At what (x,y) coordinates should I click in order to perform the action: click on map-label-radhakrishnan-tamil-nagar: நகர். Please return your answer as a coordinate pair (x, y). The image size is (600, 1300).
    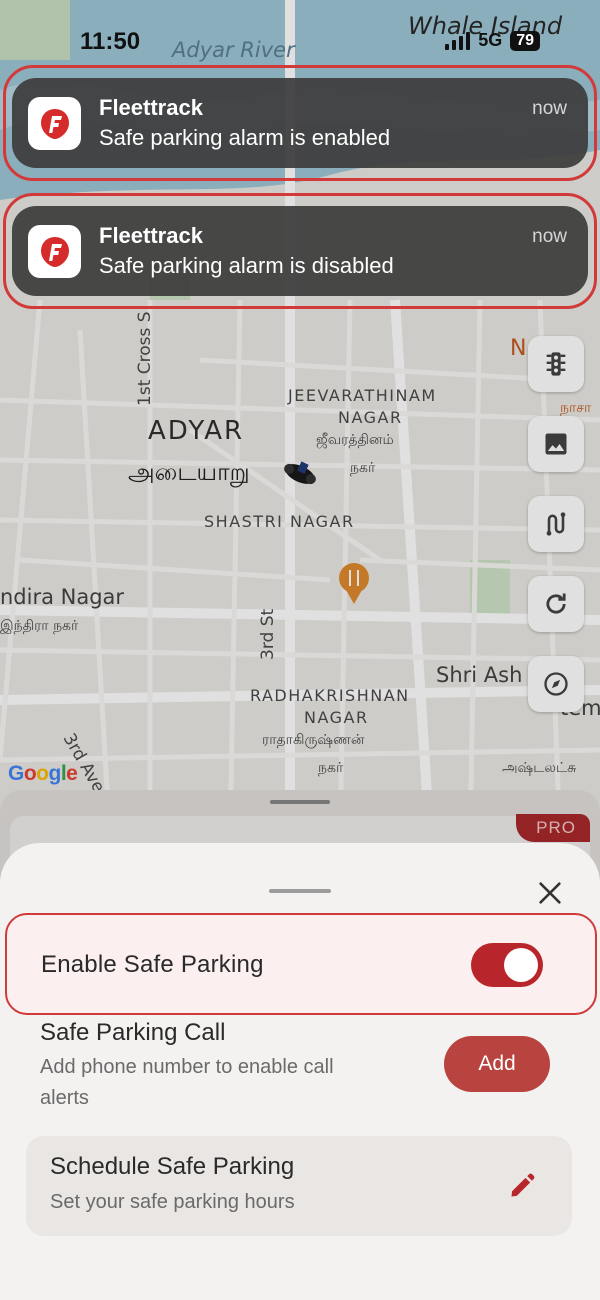
    Looking at the image, I should click on (331, 768).